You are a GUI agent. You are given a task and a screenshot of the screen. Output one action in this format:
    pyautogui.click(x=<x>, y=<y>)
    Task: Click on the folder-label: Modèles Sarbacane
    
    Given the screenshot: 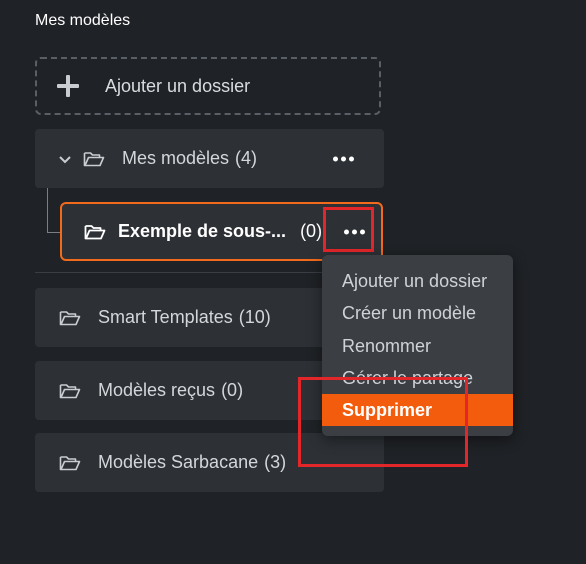 What is the action you would take?
    pyautogui.click(x=178, y=462)
    